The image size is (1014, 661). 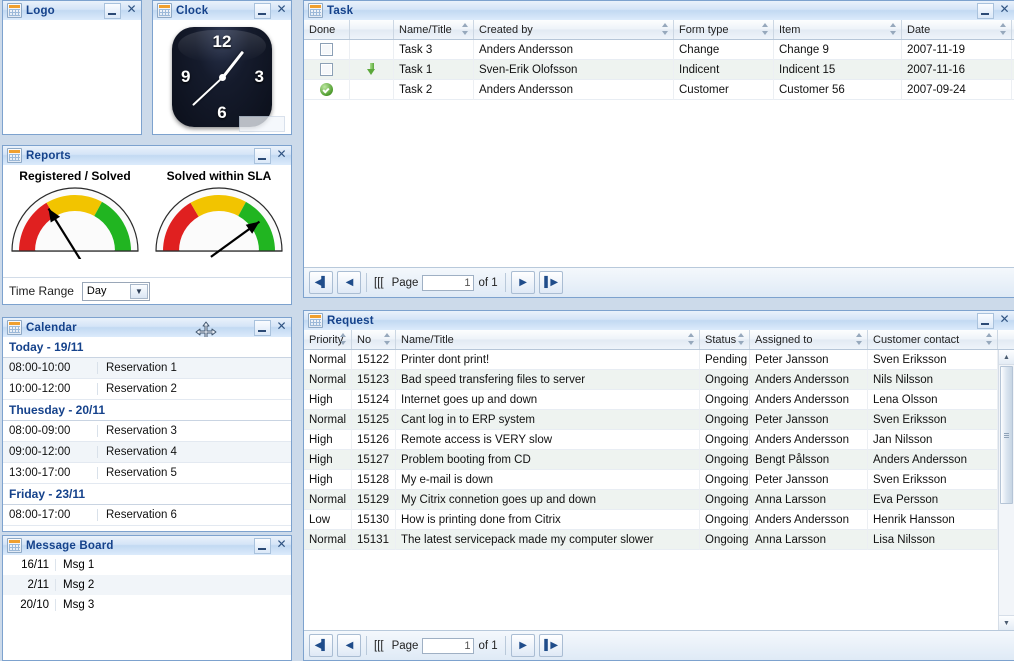 I want to click on chevron-down-icon: ▼, so click(x=138, y=291).